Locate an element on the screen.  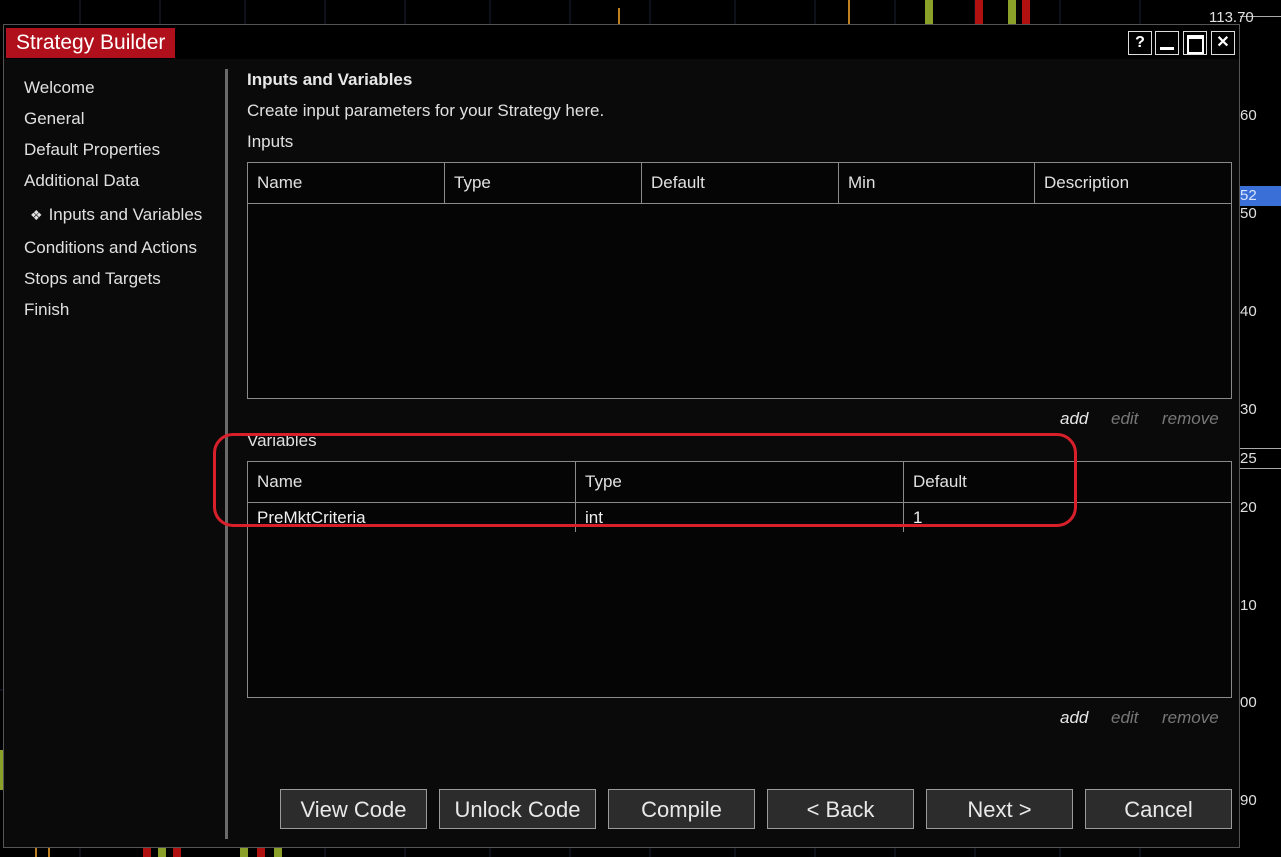
inputs-label: Inputs is located at coordinates (270, 141).